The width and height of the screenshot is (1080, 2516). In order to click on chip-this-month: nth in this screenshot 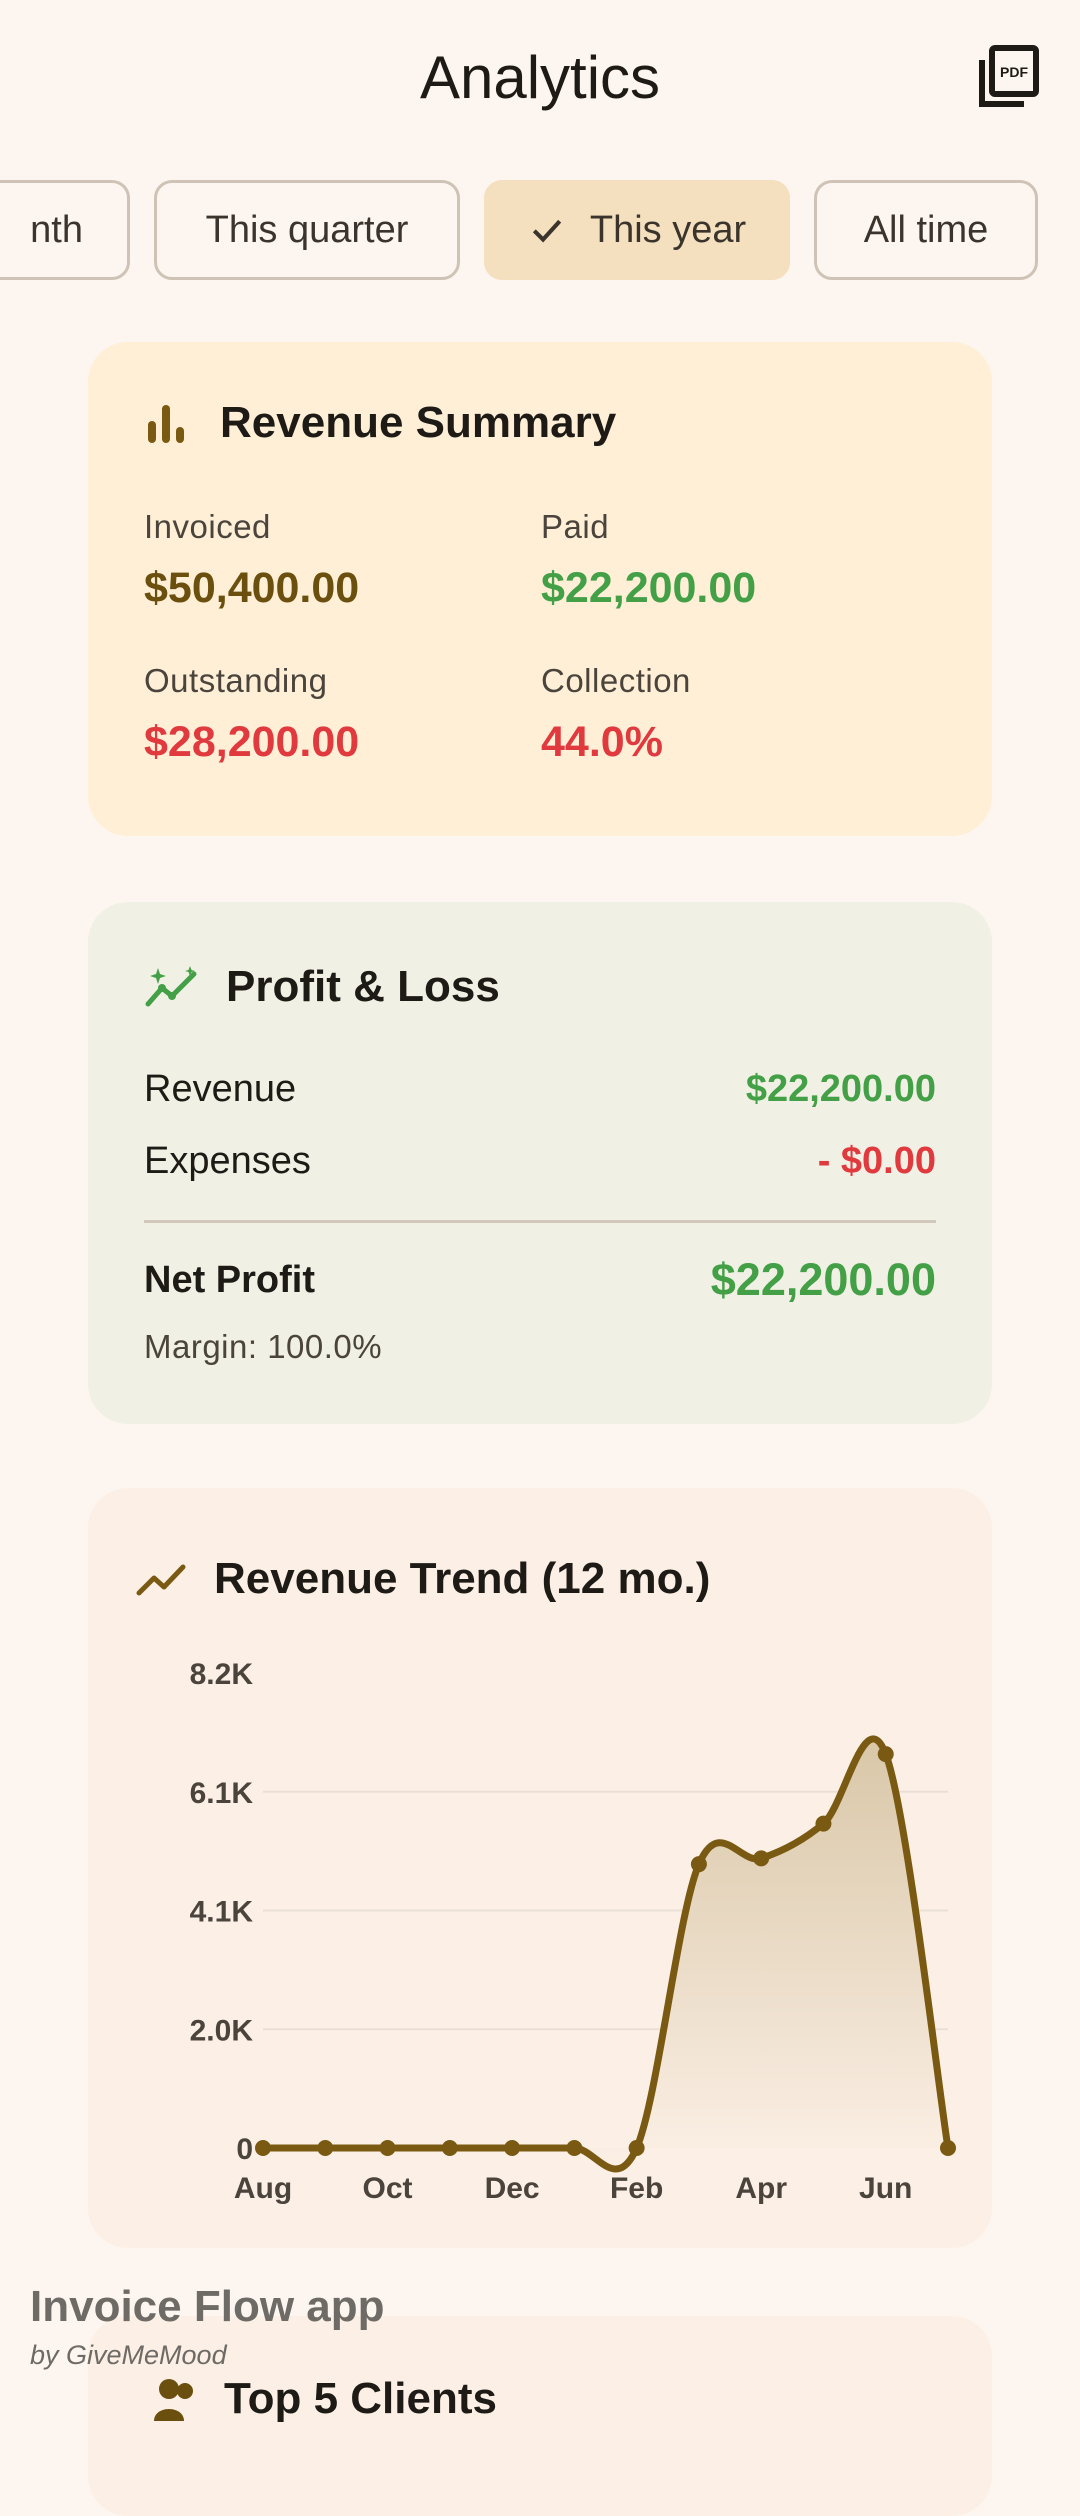, I will do `click(65, 230)`.